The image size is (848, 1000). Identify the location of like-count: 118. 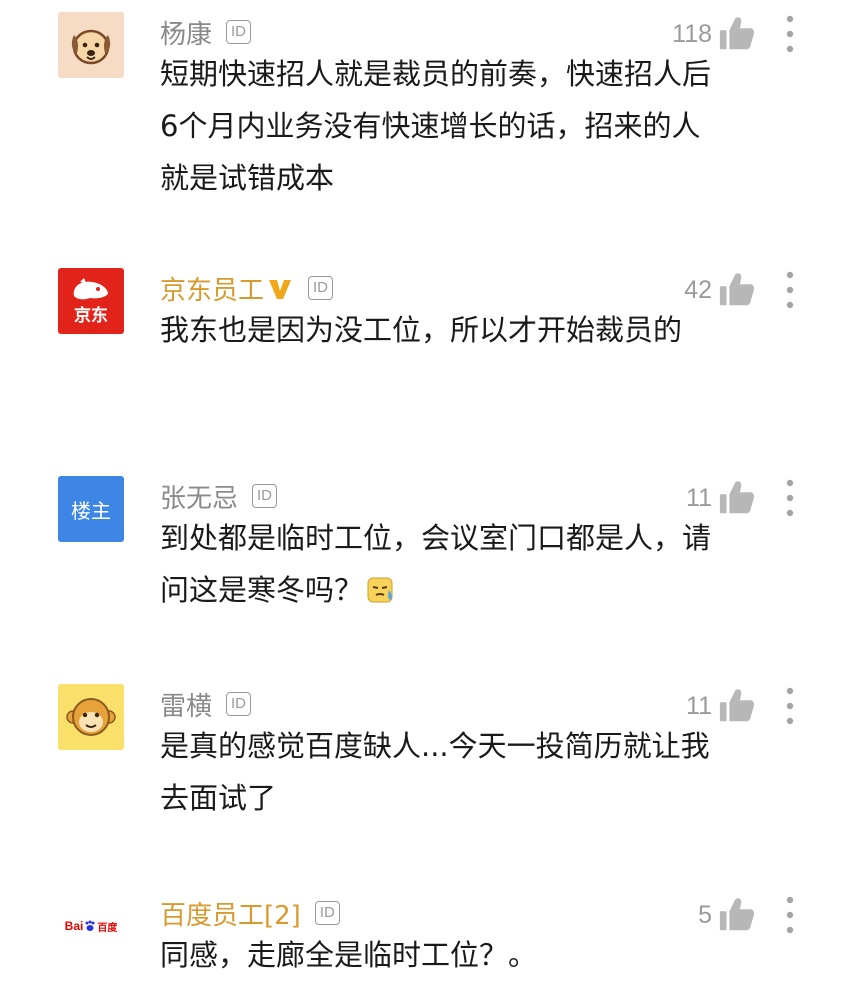
(692, 33).